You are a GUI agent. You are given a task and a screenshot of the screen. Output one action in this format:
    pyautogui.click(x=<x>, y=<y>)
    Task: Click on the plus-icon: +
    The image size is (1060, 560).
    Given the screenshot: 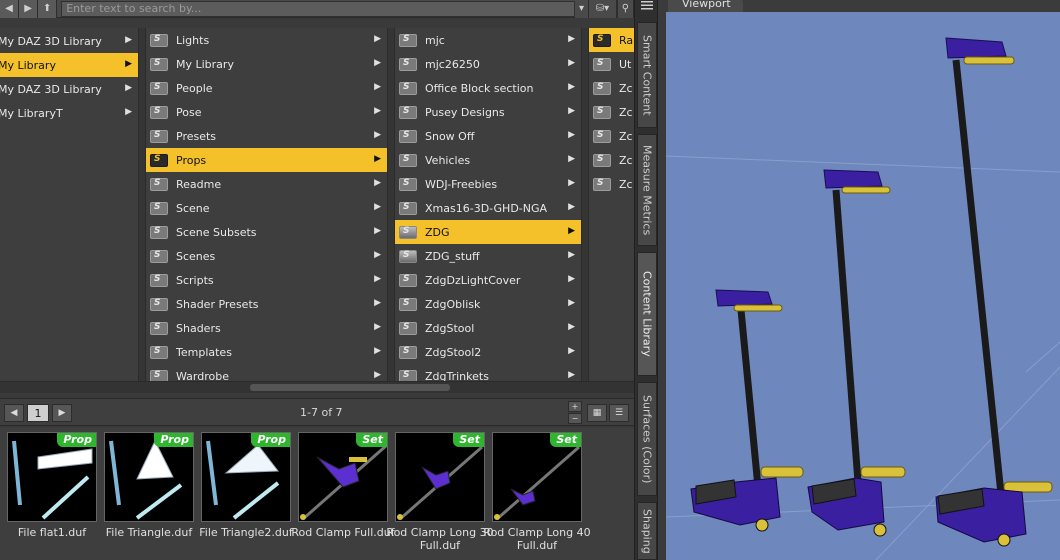 What is the action you would take?
    pyautogui.click(x=575, y=406)
    